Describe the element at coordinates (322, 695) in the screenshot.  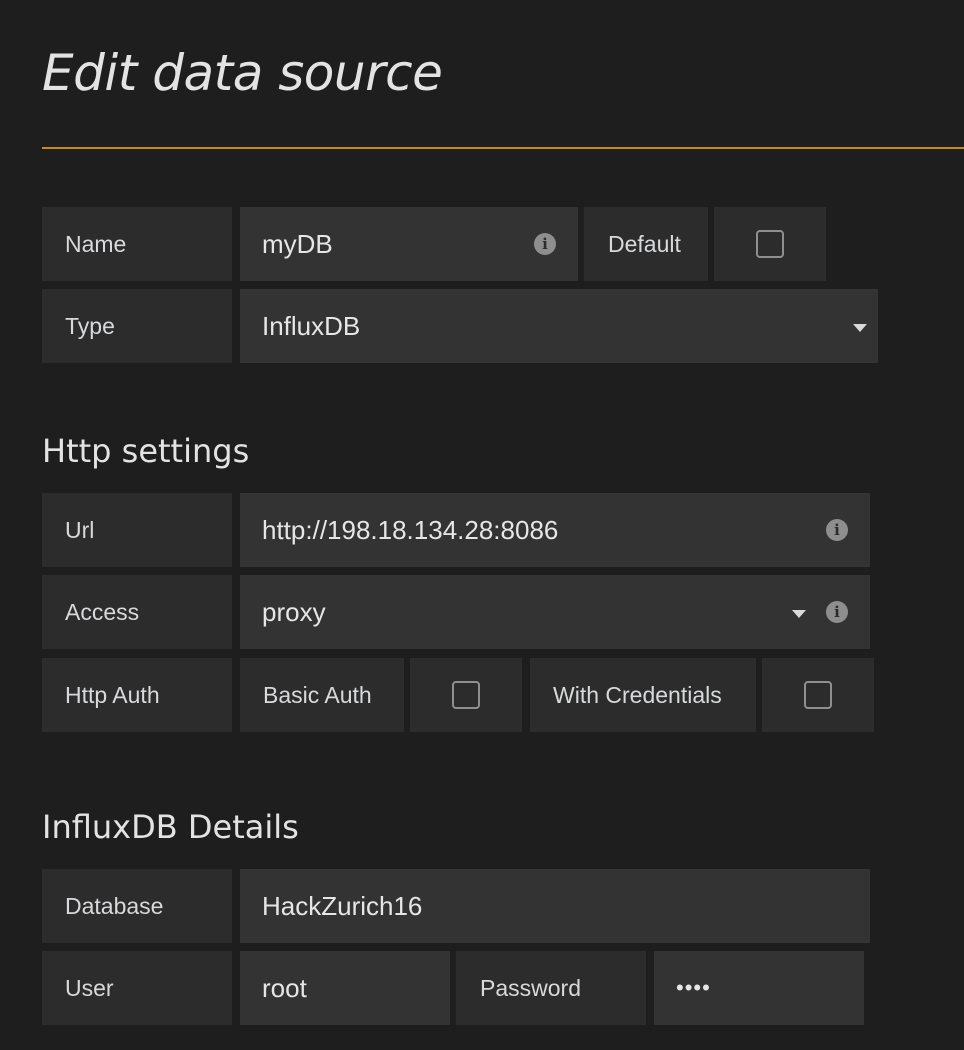
I see `basic-auth-label: Basic Auth` at that location.